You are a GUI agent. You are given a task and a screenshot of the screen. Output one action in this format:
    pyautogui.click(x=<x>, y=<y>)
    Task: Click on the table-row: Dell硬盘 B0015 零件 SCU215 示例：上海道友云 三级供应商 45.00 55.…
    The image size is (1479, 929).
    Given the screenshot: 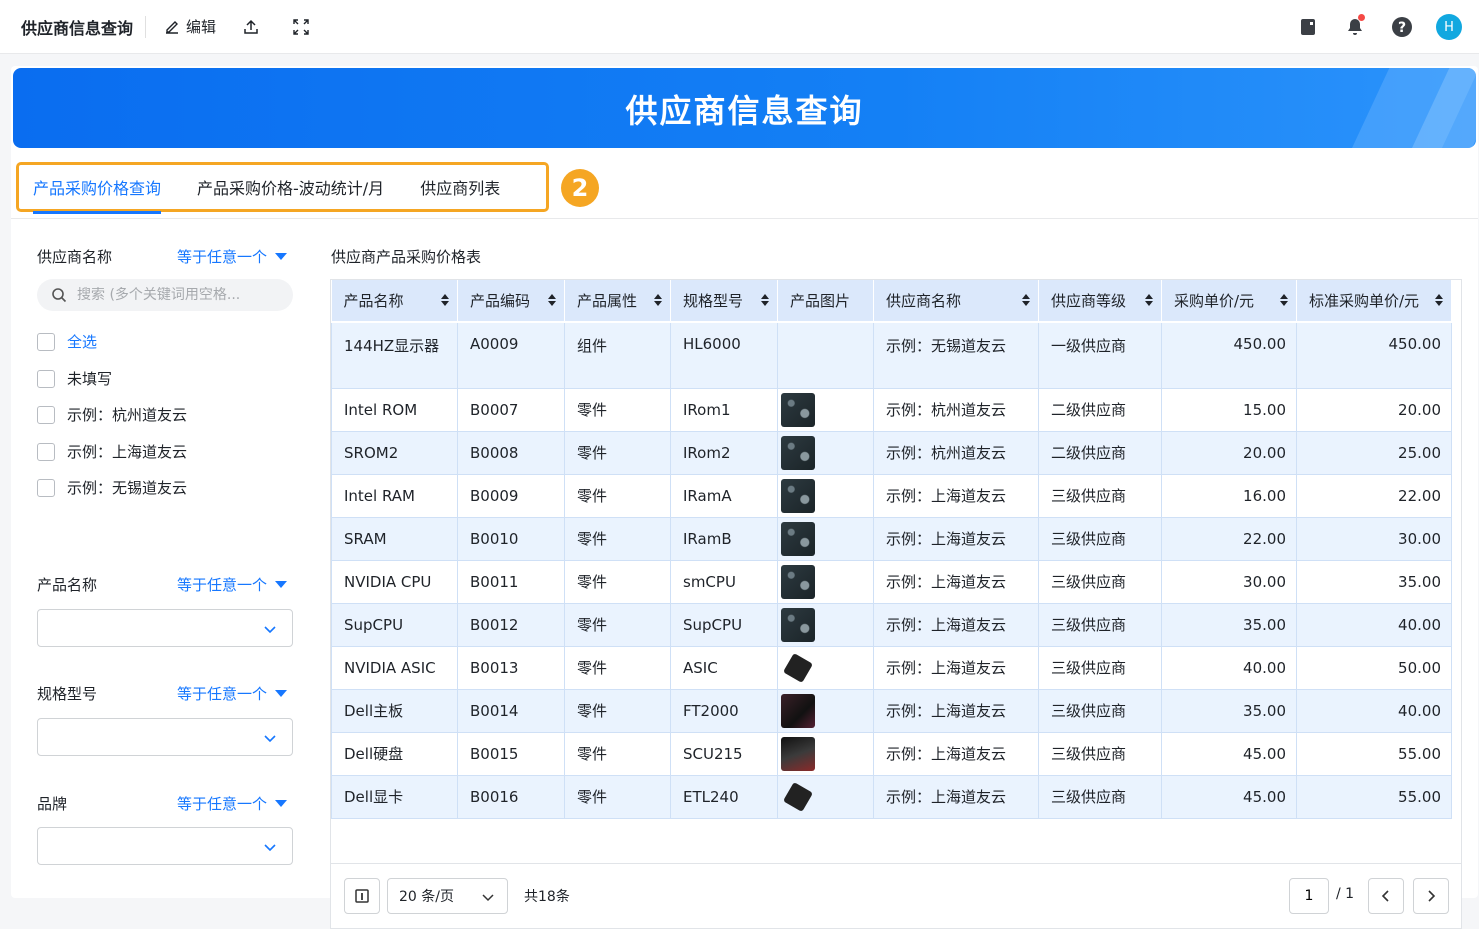 What is the action you would take?
    pyautogui.click(x=891, y=754)
    